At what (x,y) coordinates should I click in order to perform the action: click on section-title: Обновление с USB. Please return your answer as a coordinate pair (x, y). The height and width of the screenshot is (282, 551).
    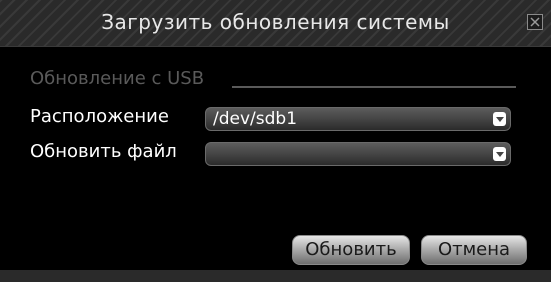
    Looking at the image, I should click on (117, 78).